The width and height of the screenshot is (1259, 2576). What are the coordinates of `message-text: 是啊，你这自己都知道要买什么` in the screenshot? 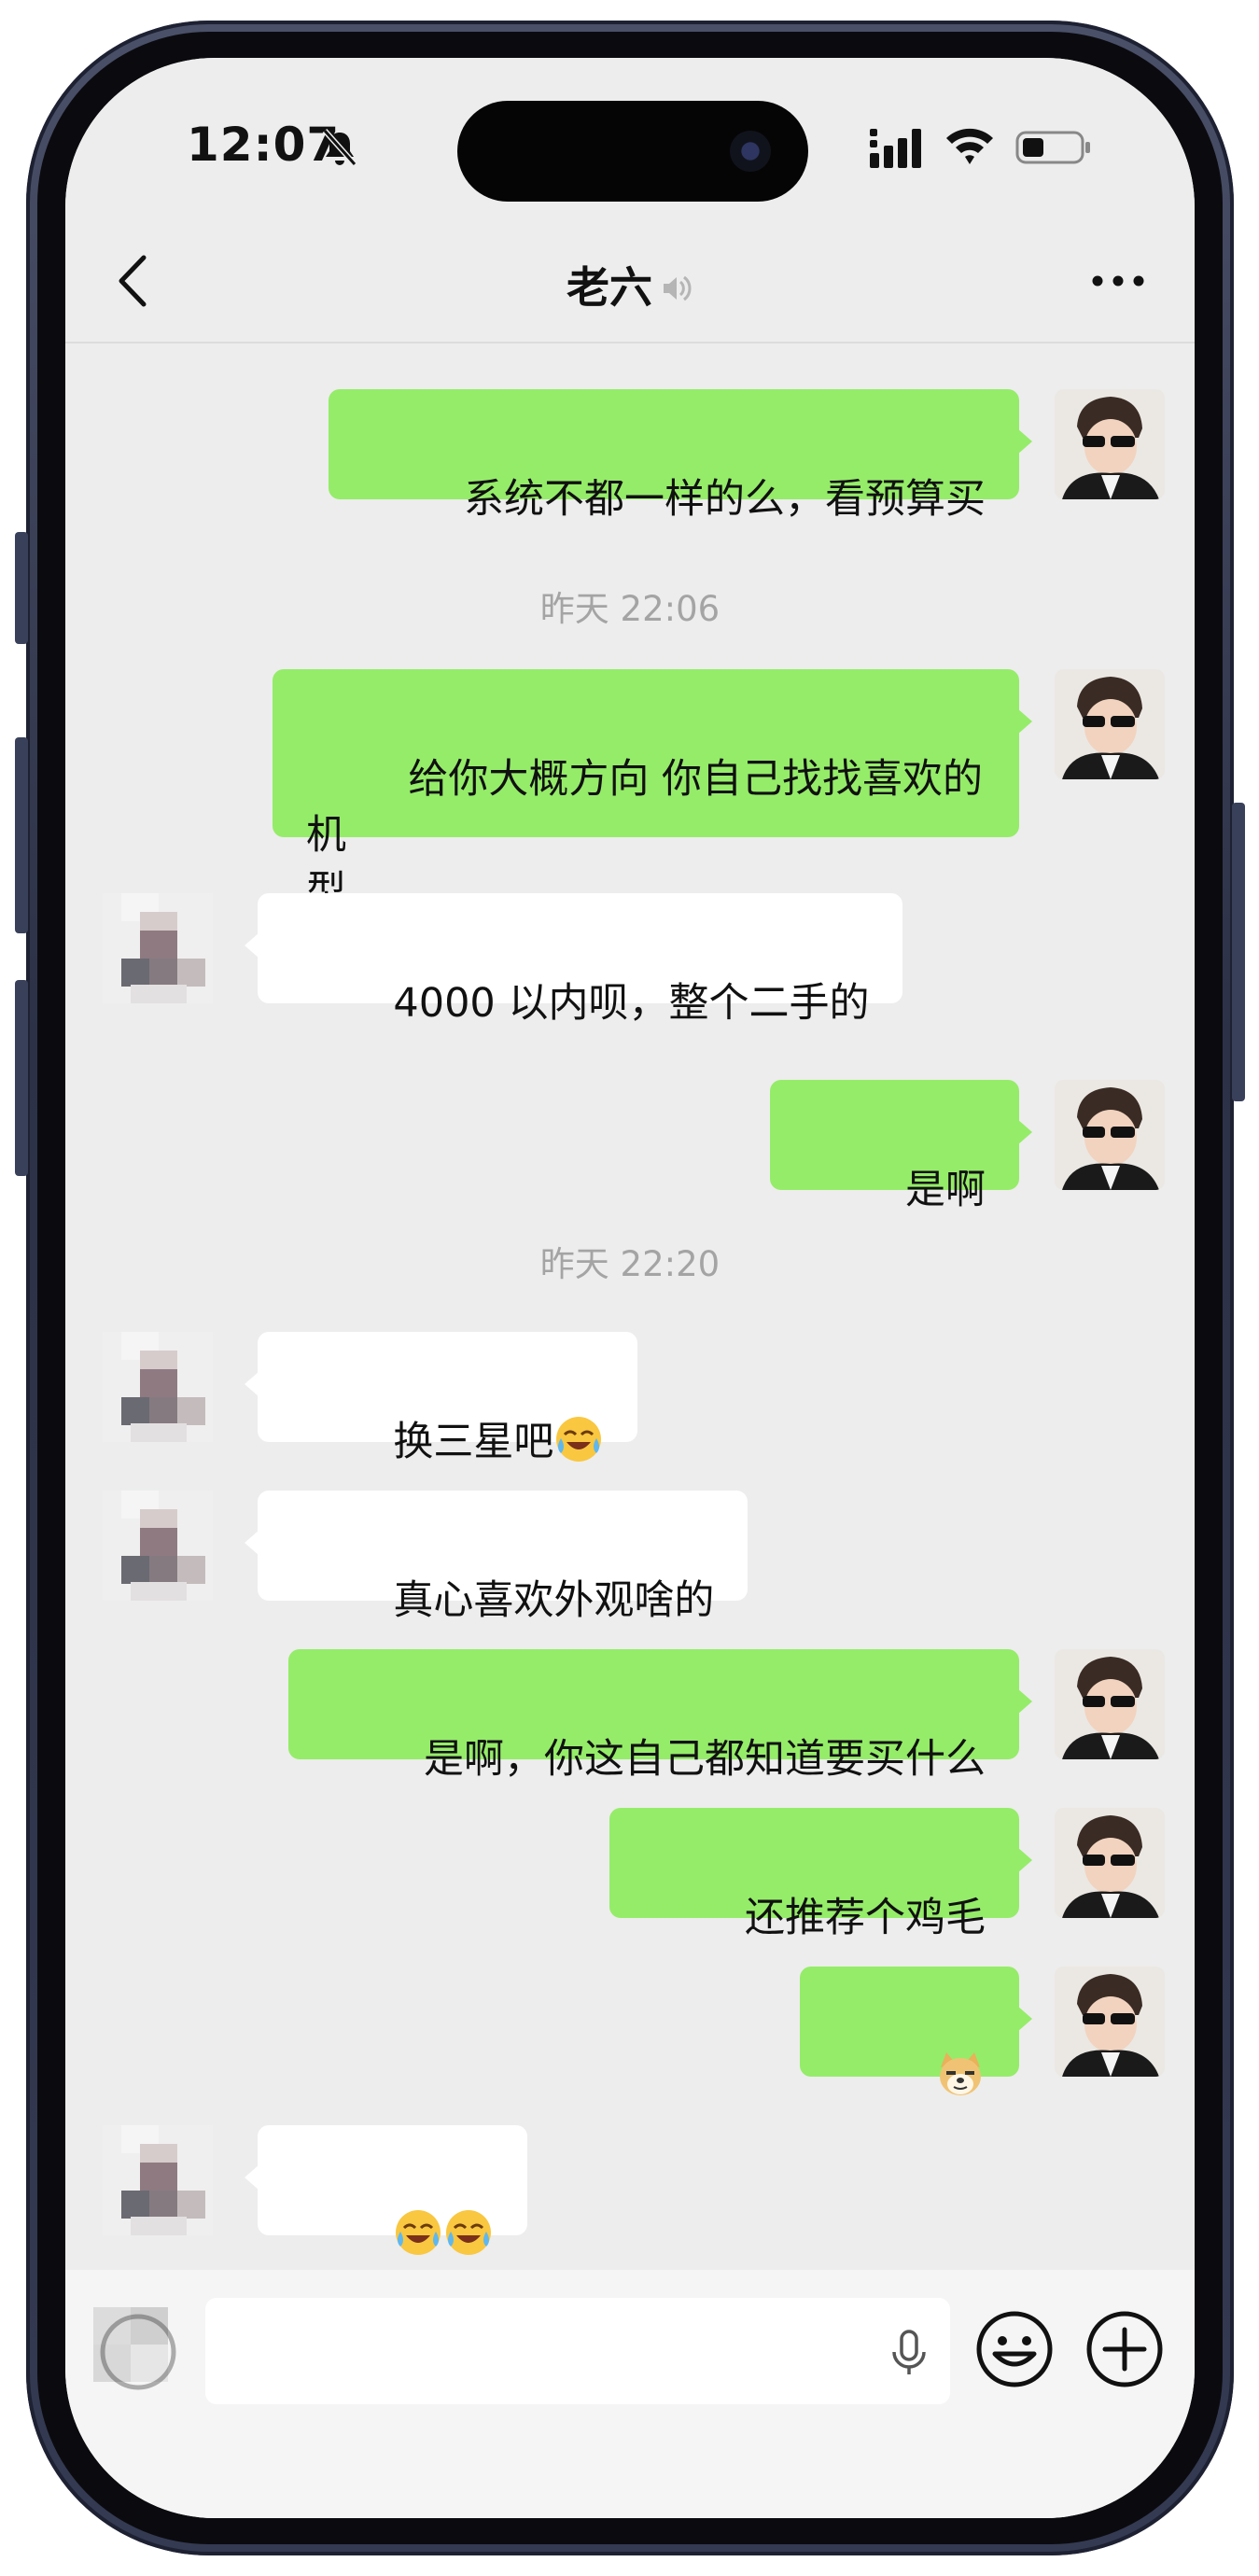 It's located at (705, 1759).